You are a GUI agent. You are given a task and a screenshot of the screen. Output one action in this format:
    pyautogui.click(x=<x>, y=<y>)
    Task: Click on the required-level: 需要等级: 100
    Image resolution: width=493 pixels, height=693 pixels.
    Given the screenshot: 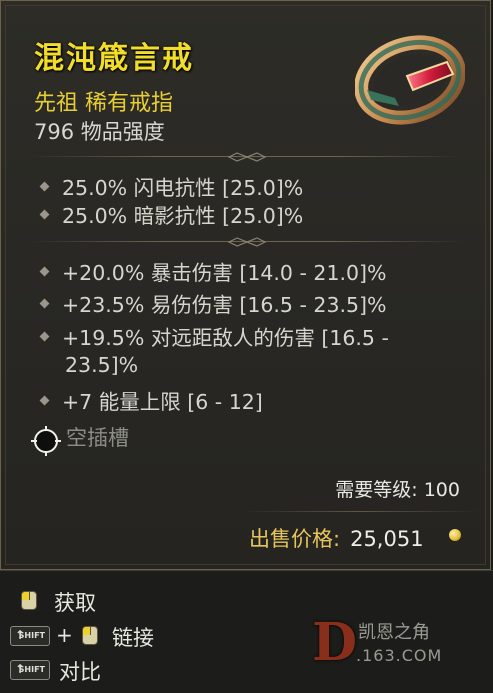 What is the action you would take?
    pyautogui.click(x=397, y=490)
    